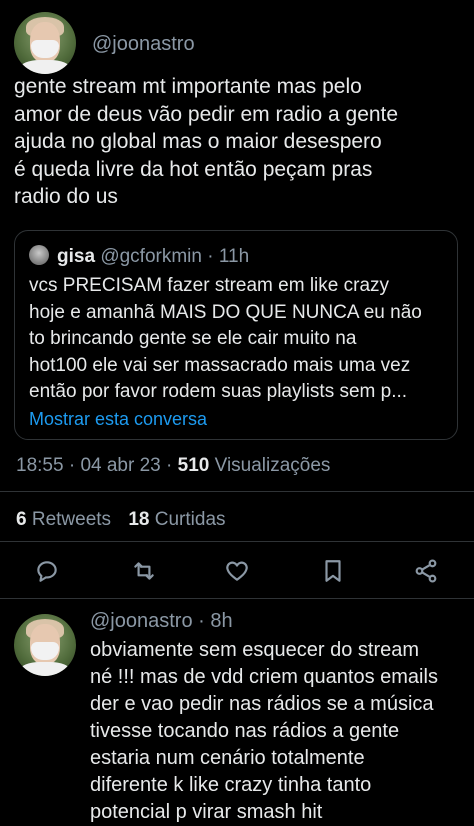 Image resolution: width=474 pixels, height=826 pixels. Describe the element at coordinates (71, 519) in the screenshot. I see `retweets-label: Retweets` at that location.